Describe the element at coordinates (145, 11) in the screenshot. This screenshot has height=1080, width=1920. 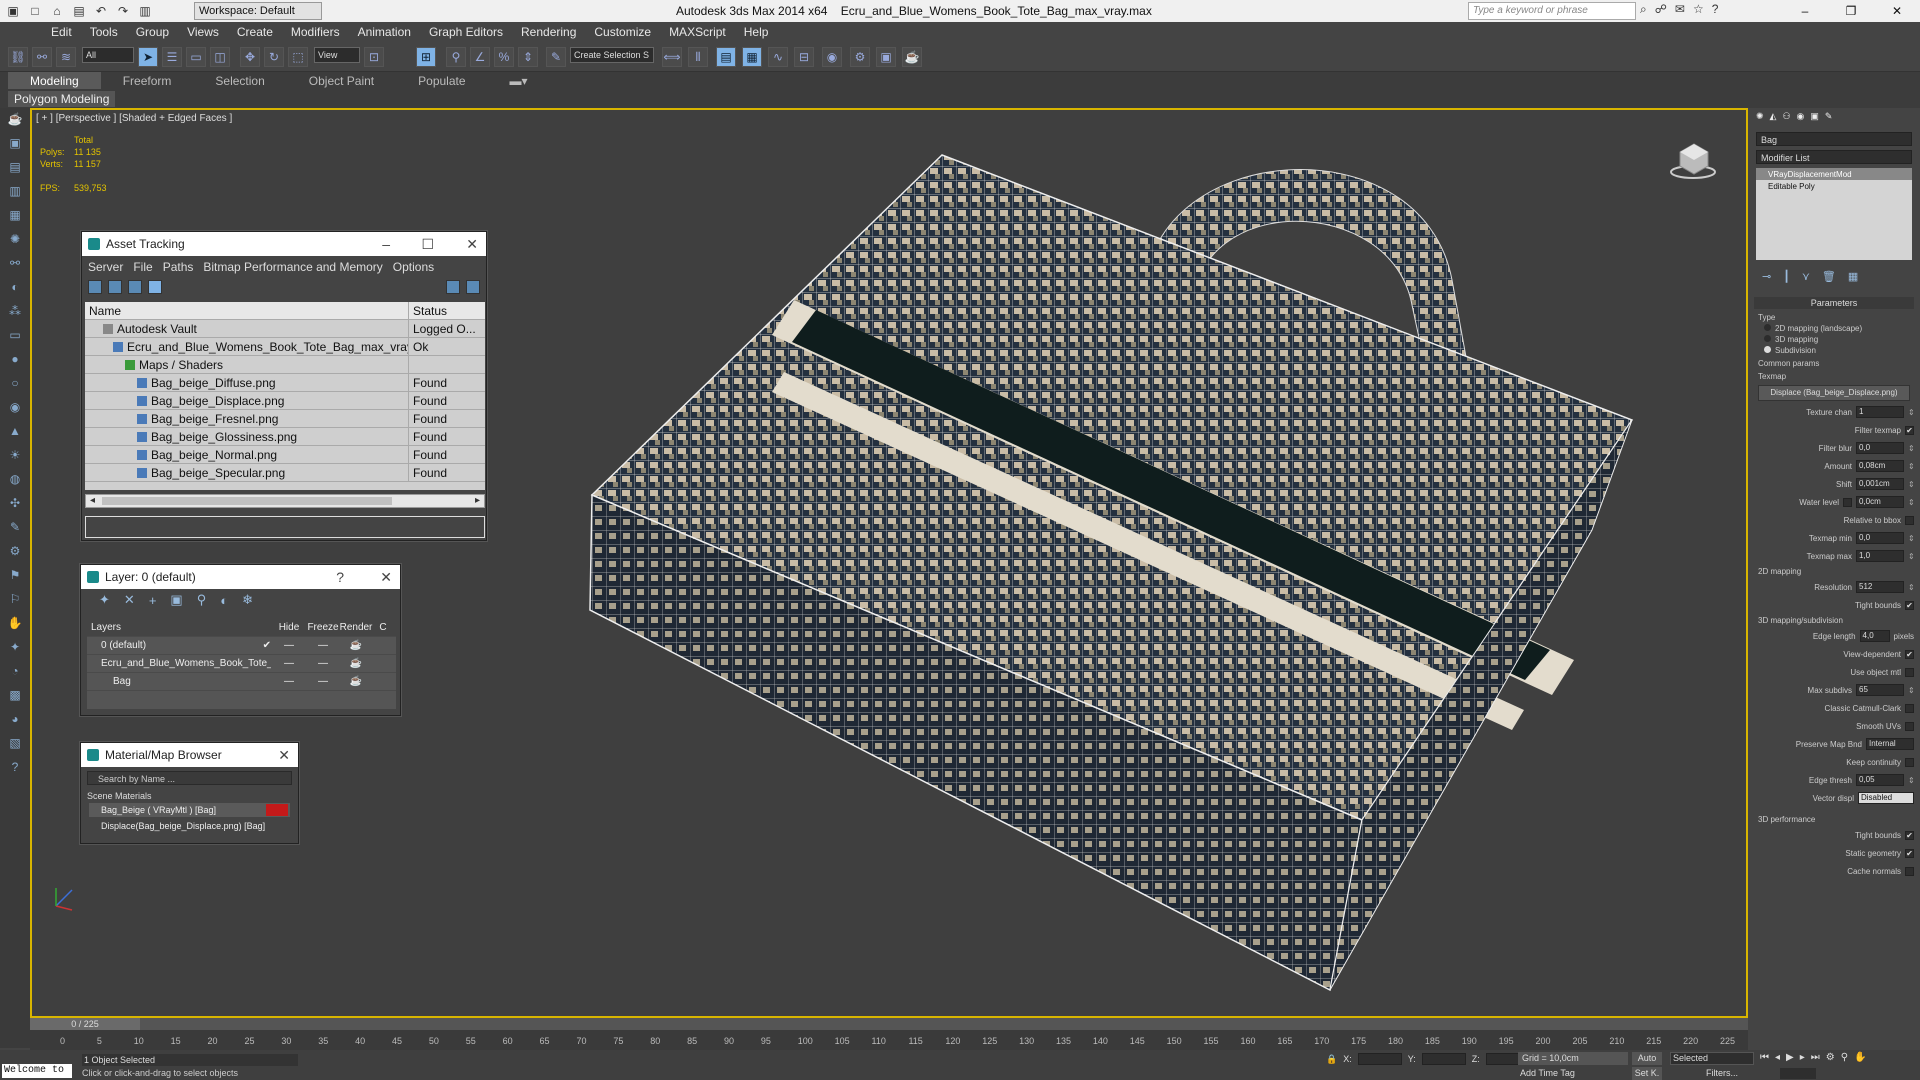
I see `hold-icon: ▥` at that location.